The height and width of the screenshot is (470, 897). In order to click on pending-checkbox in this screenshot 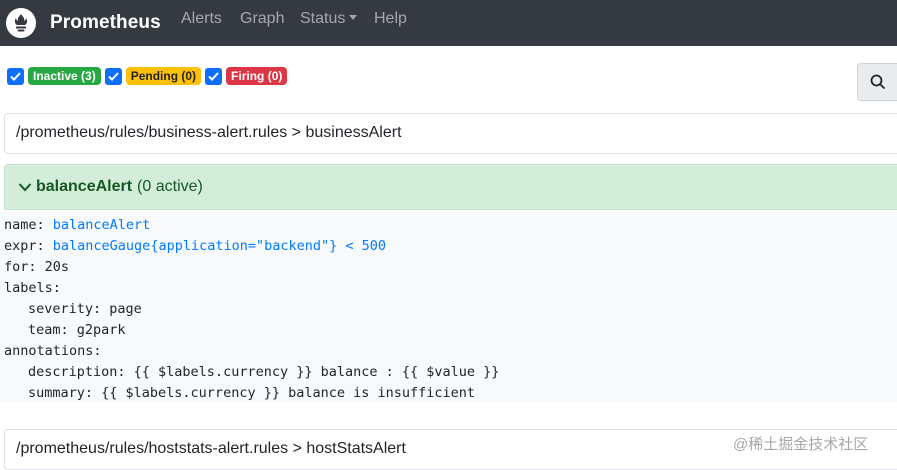, I will do `click(113, 76)`.